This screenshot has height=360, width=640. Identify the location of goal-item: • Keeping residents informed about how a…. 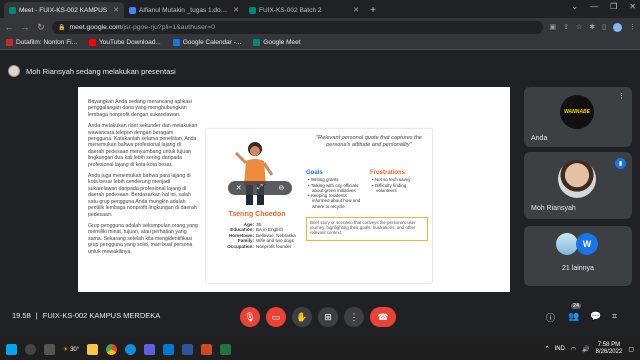
(334, 201).